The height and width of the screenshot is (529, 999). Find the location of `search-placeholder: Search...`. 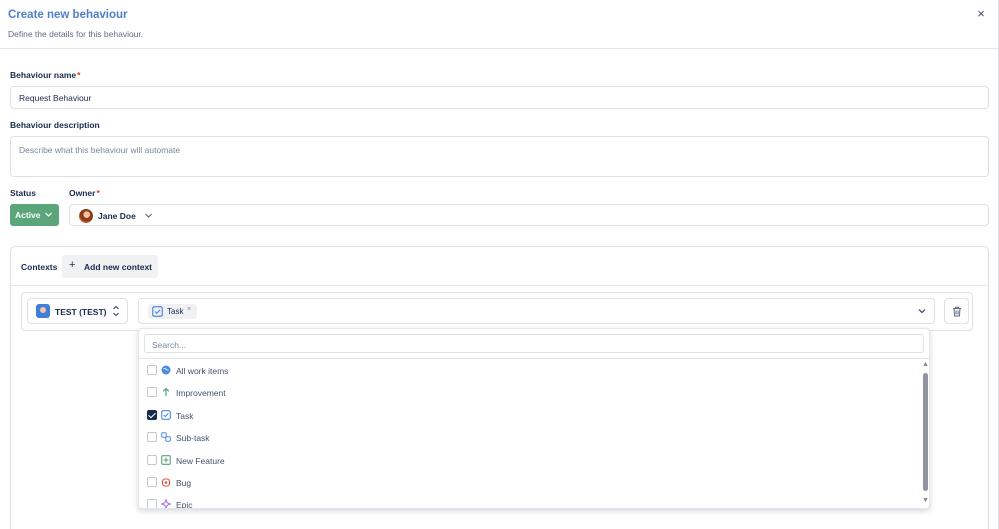

search-placeholder: Search... is located at coordinates (169, 345).